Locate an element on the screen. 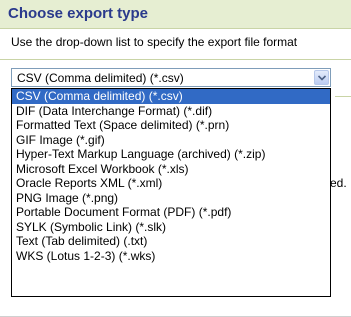 Image resolution: width=351 pixels, height=317 pixels. dropdown-option: CSV (Comma delimited) (*.csv) is located at coordinates (171, 96).